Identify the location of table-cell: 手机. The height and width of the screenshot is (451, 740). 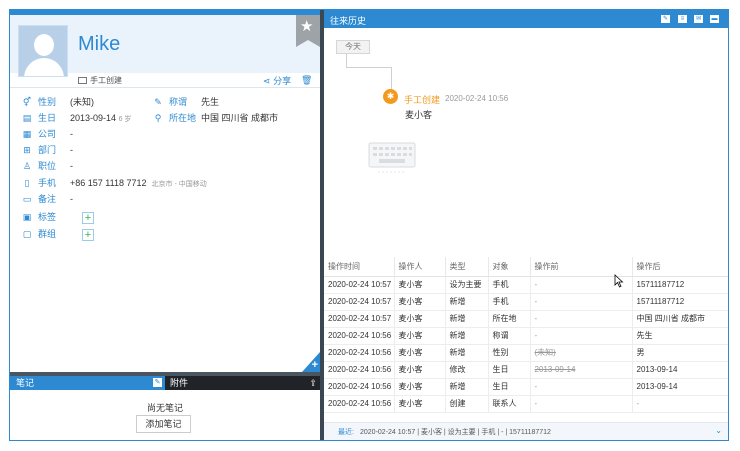
(508, 302).